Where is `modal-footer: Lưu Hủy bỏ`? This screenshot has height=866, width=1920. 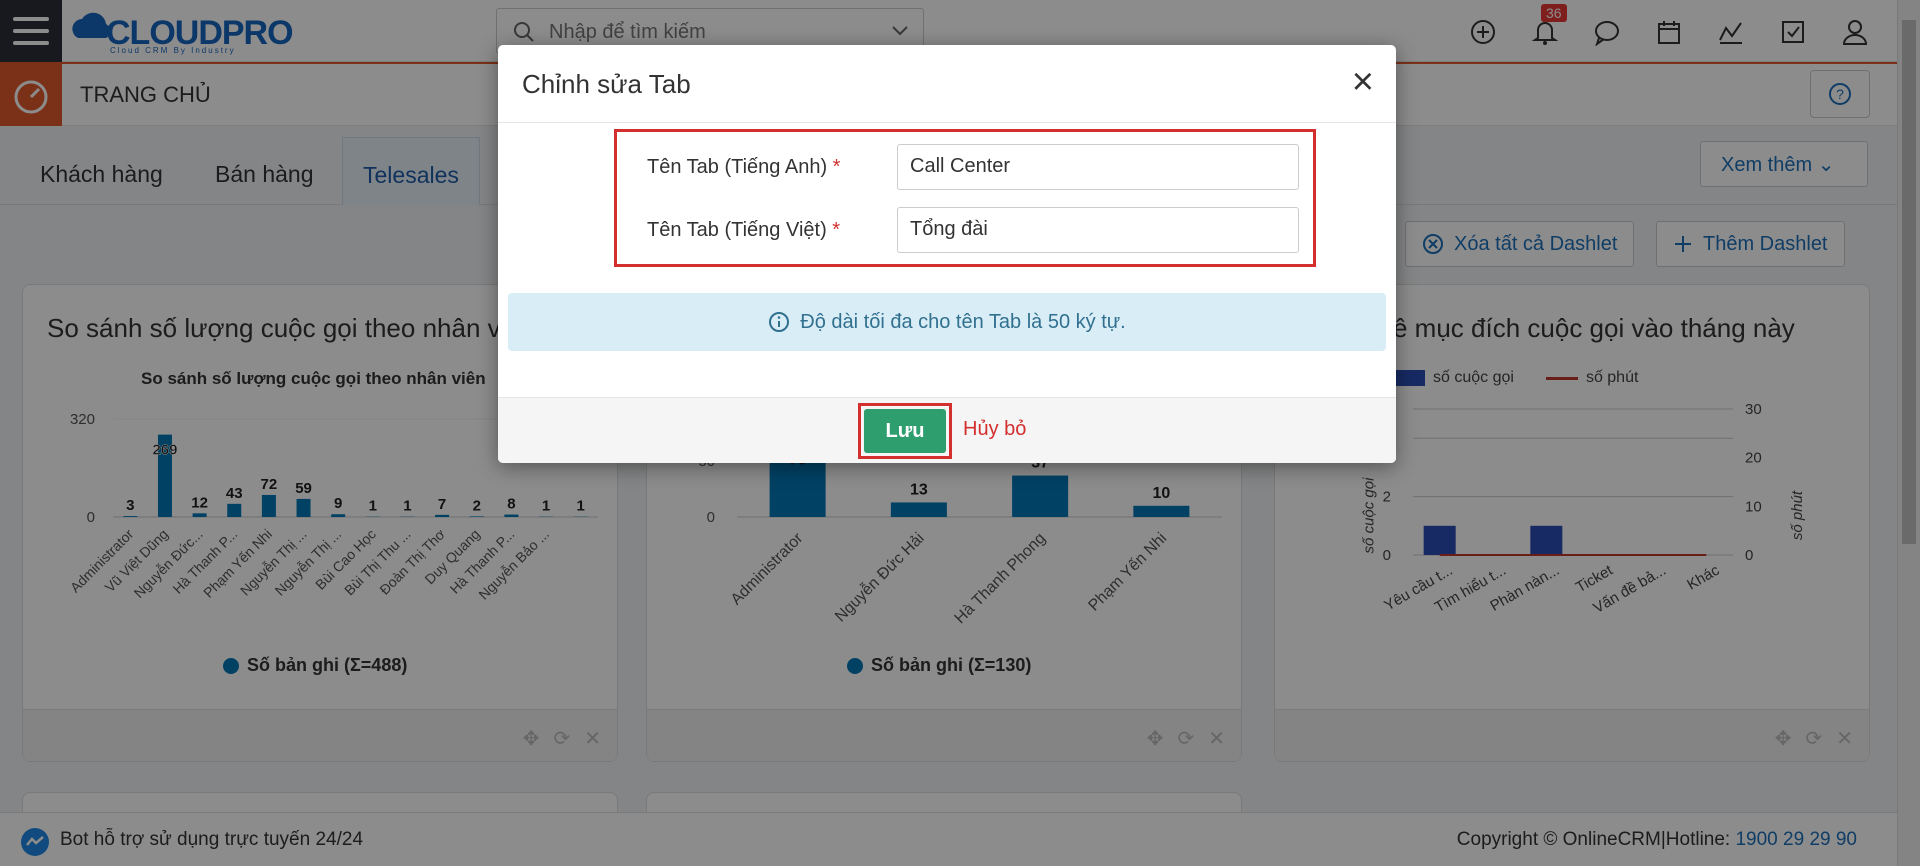
modal-footer: Lưu Hủy bỏ is located at coordinates (947, 430).